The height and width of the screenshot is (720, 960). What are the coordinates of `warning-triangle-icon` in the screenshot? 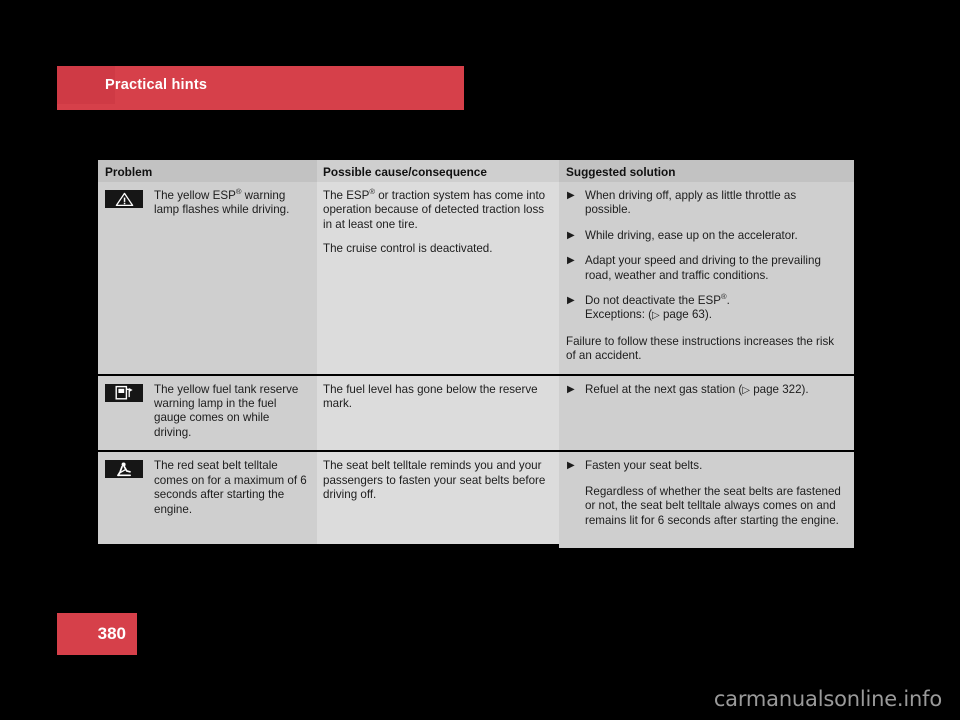 It's located at (124, 199).